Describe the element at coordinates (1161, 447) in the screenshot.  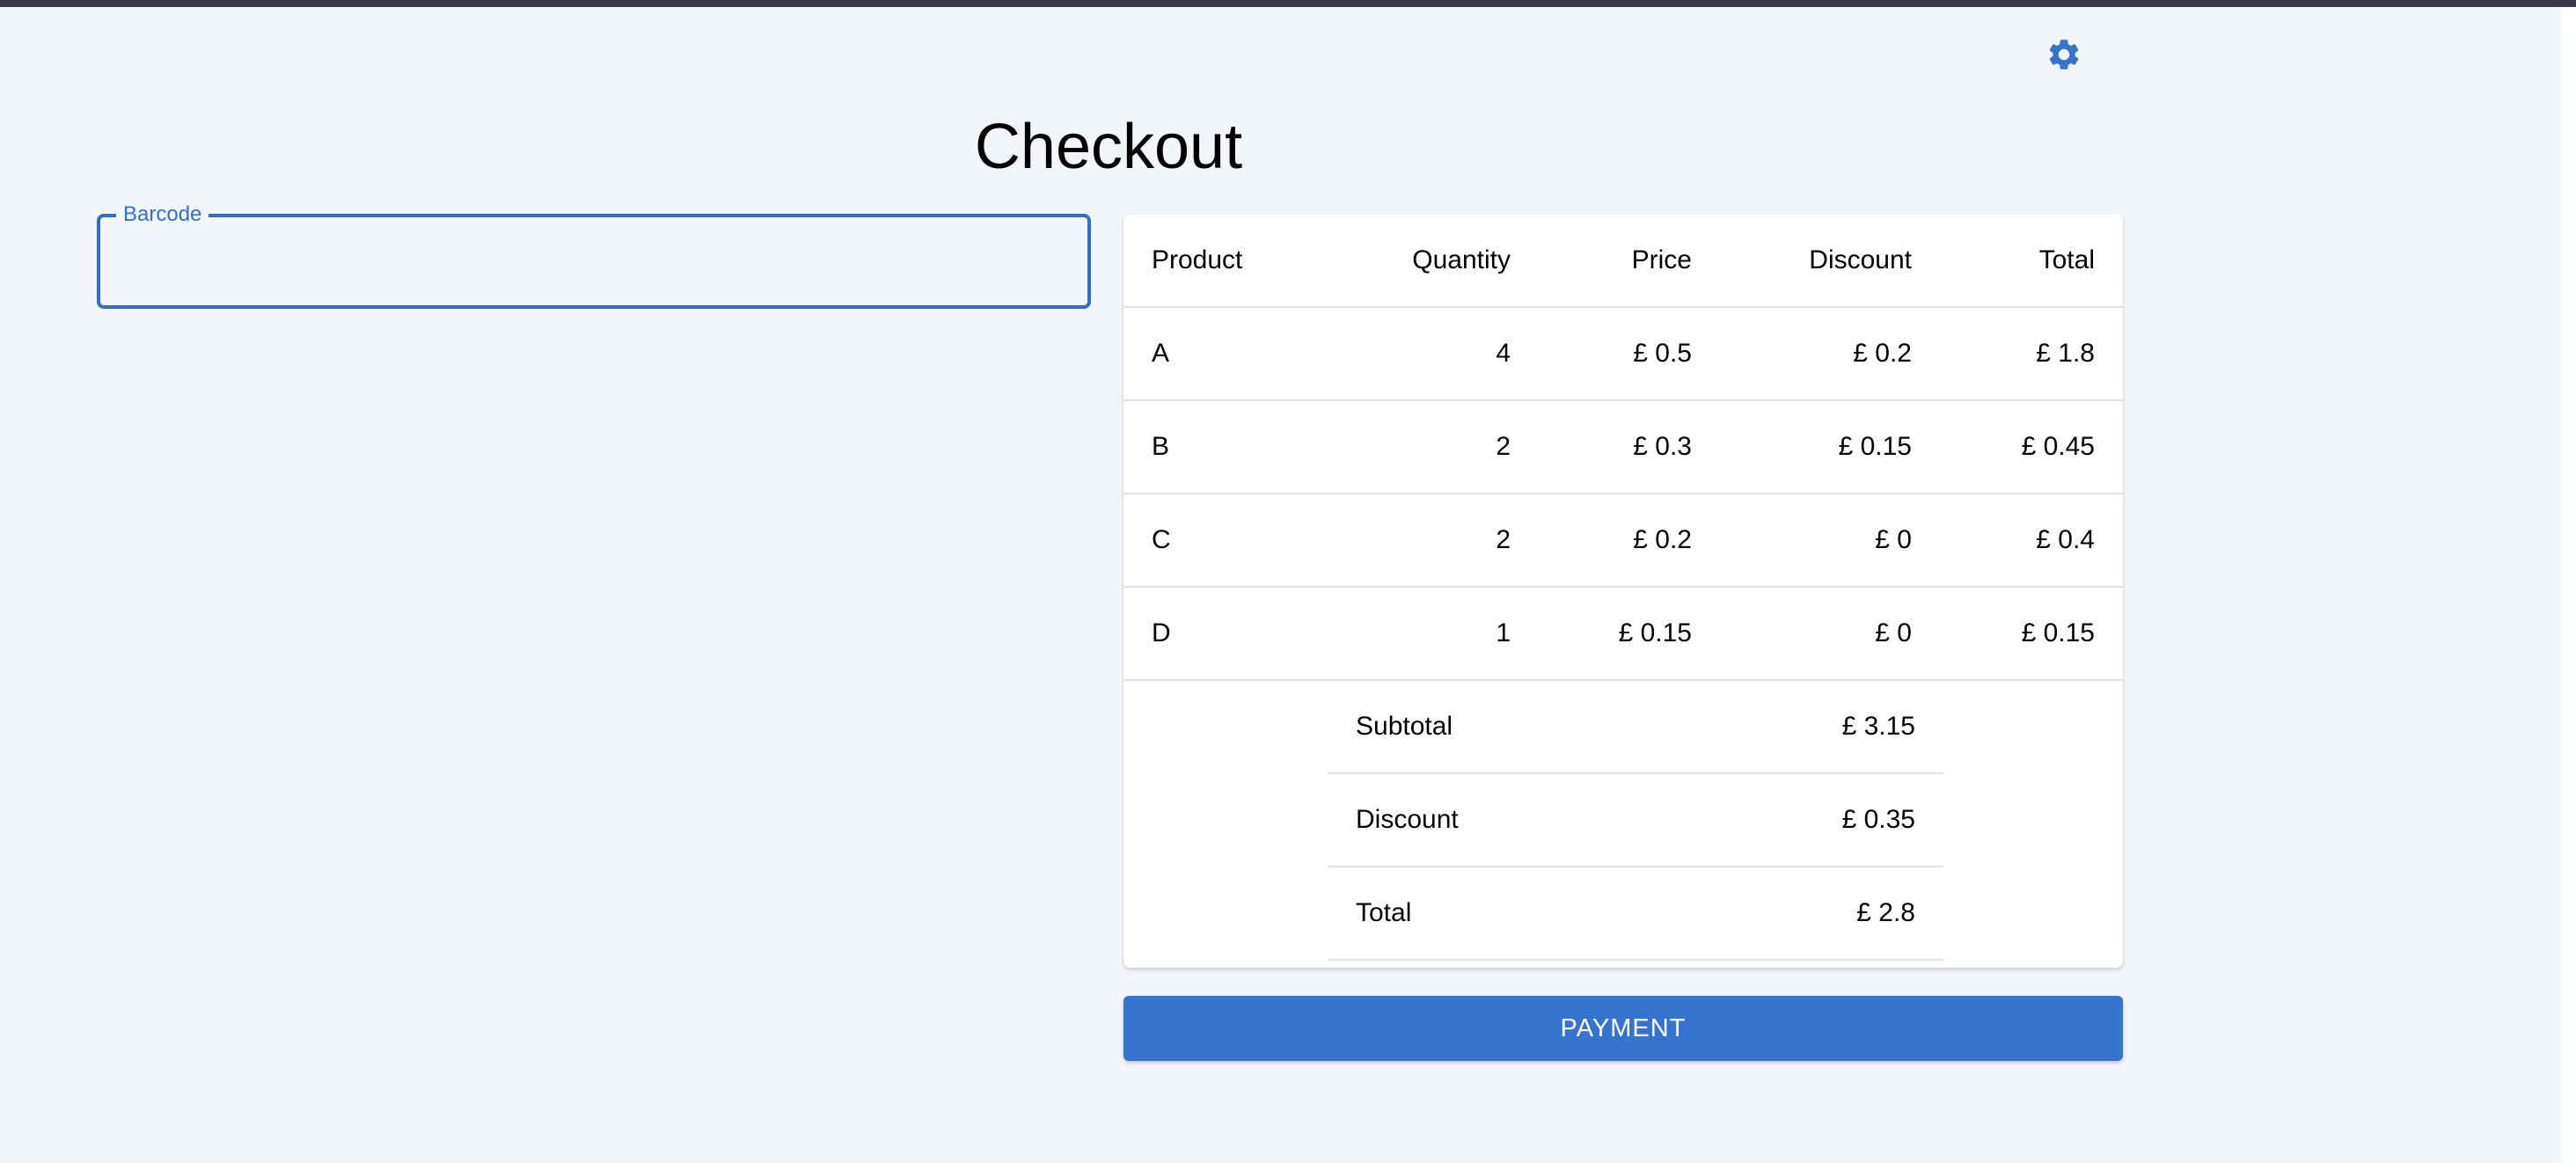
I see `cell-product: B` at that location.